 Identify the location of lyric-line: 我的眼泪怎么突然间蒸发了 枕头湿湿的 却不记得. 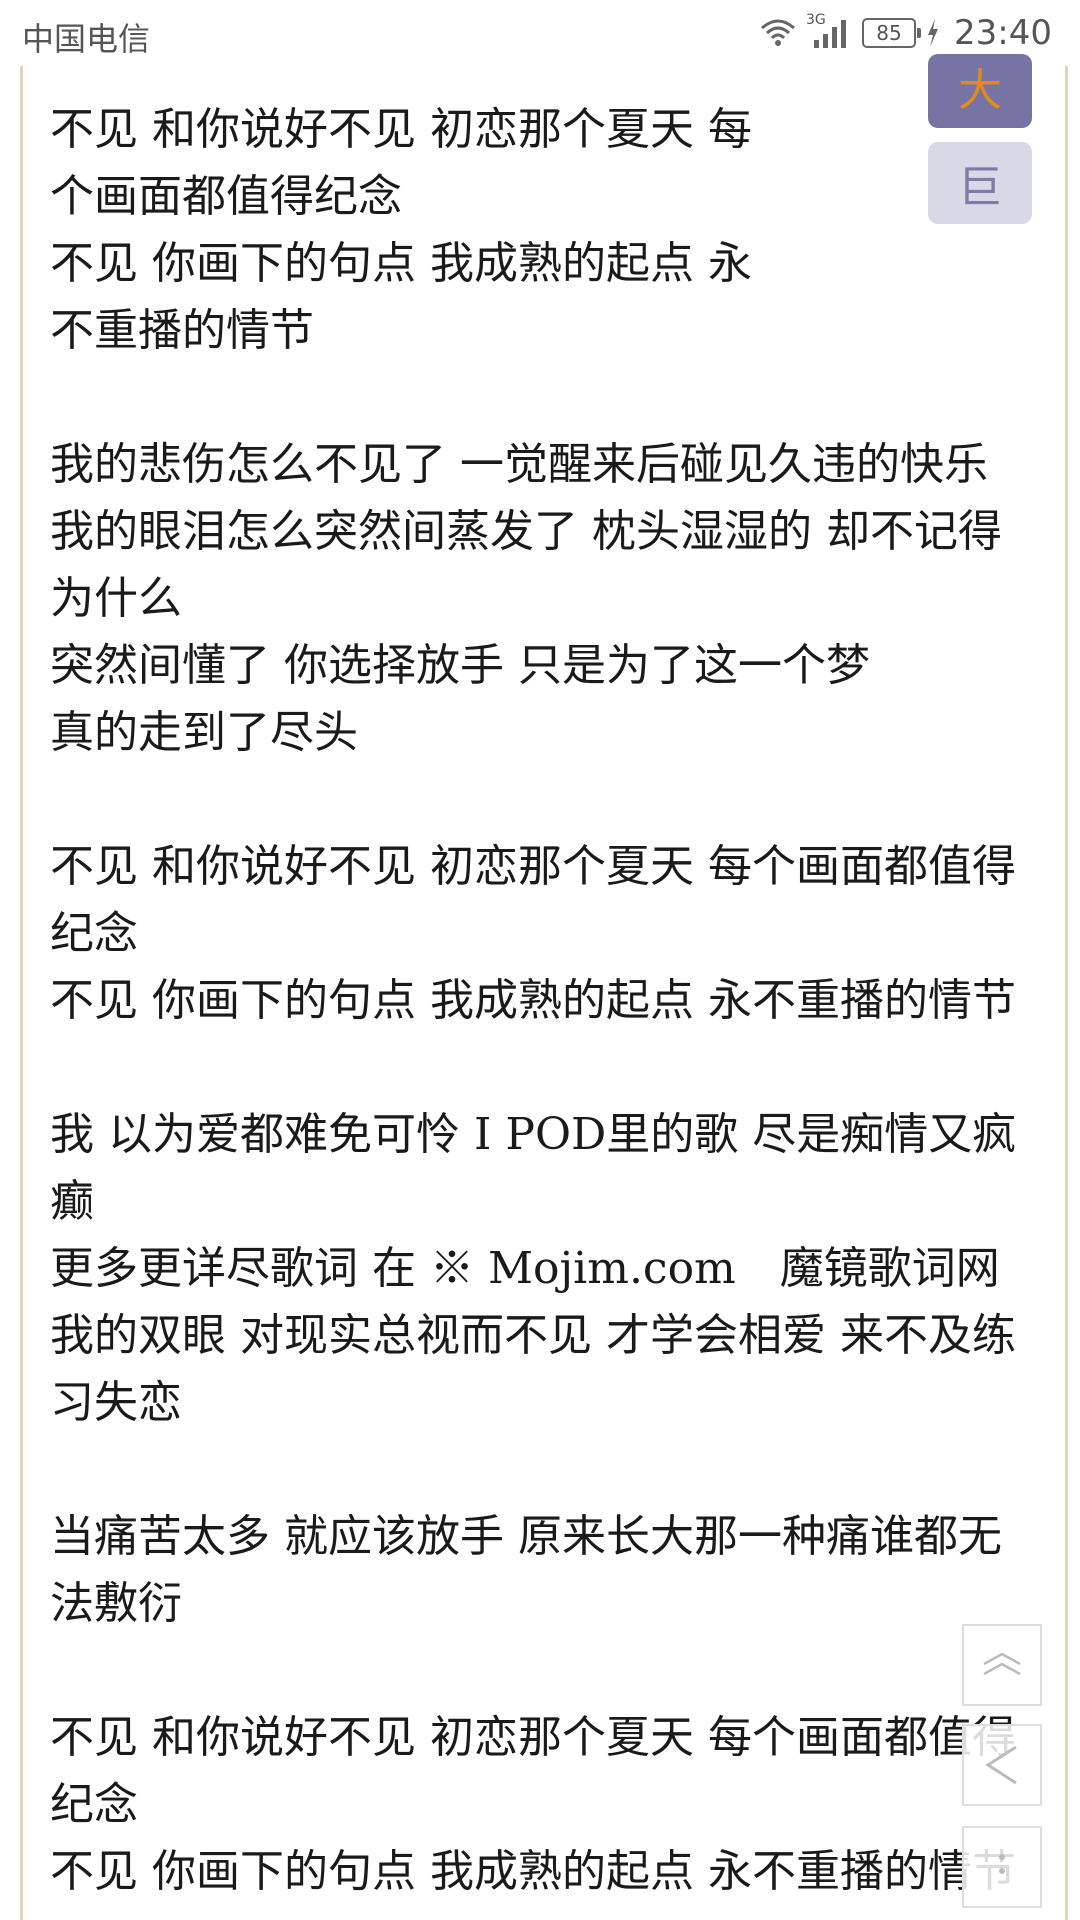
(526, 531).